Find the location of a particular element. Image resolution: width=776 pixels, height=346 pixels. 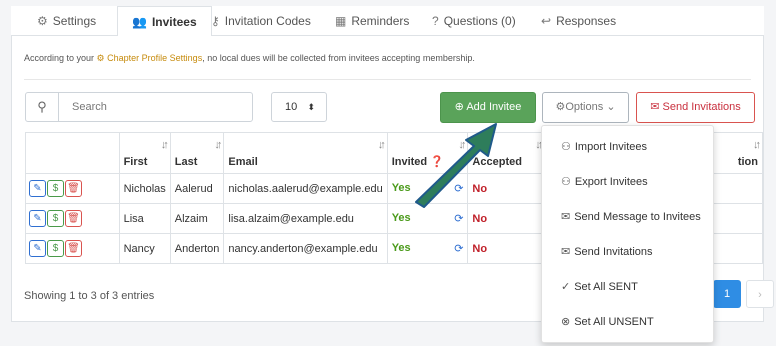

table-info: Showing 1 to 3 of 3 entries is located at coordinates (89, 296).